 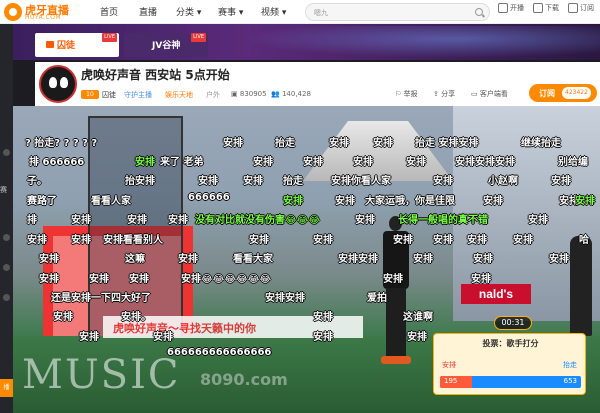 I want to click on host-avatar, so click(x=58, y=84).